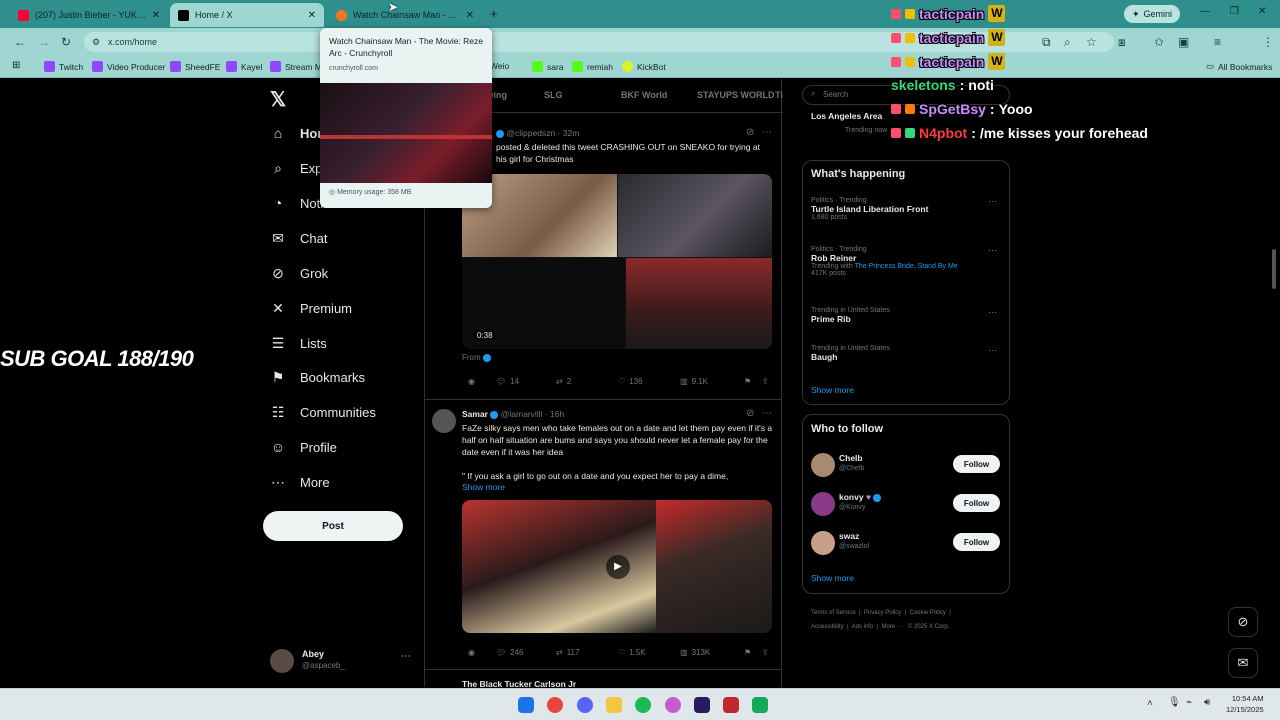  Describe the element at coordinates (644, 95) in the screenshot. I see `tab-bkf-world: BKF World` at that location.